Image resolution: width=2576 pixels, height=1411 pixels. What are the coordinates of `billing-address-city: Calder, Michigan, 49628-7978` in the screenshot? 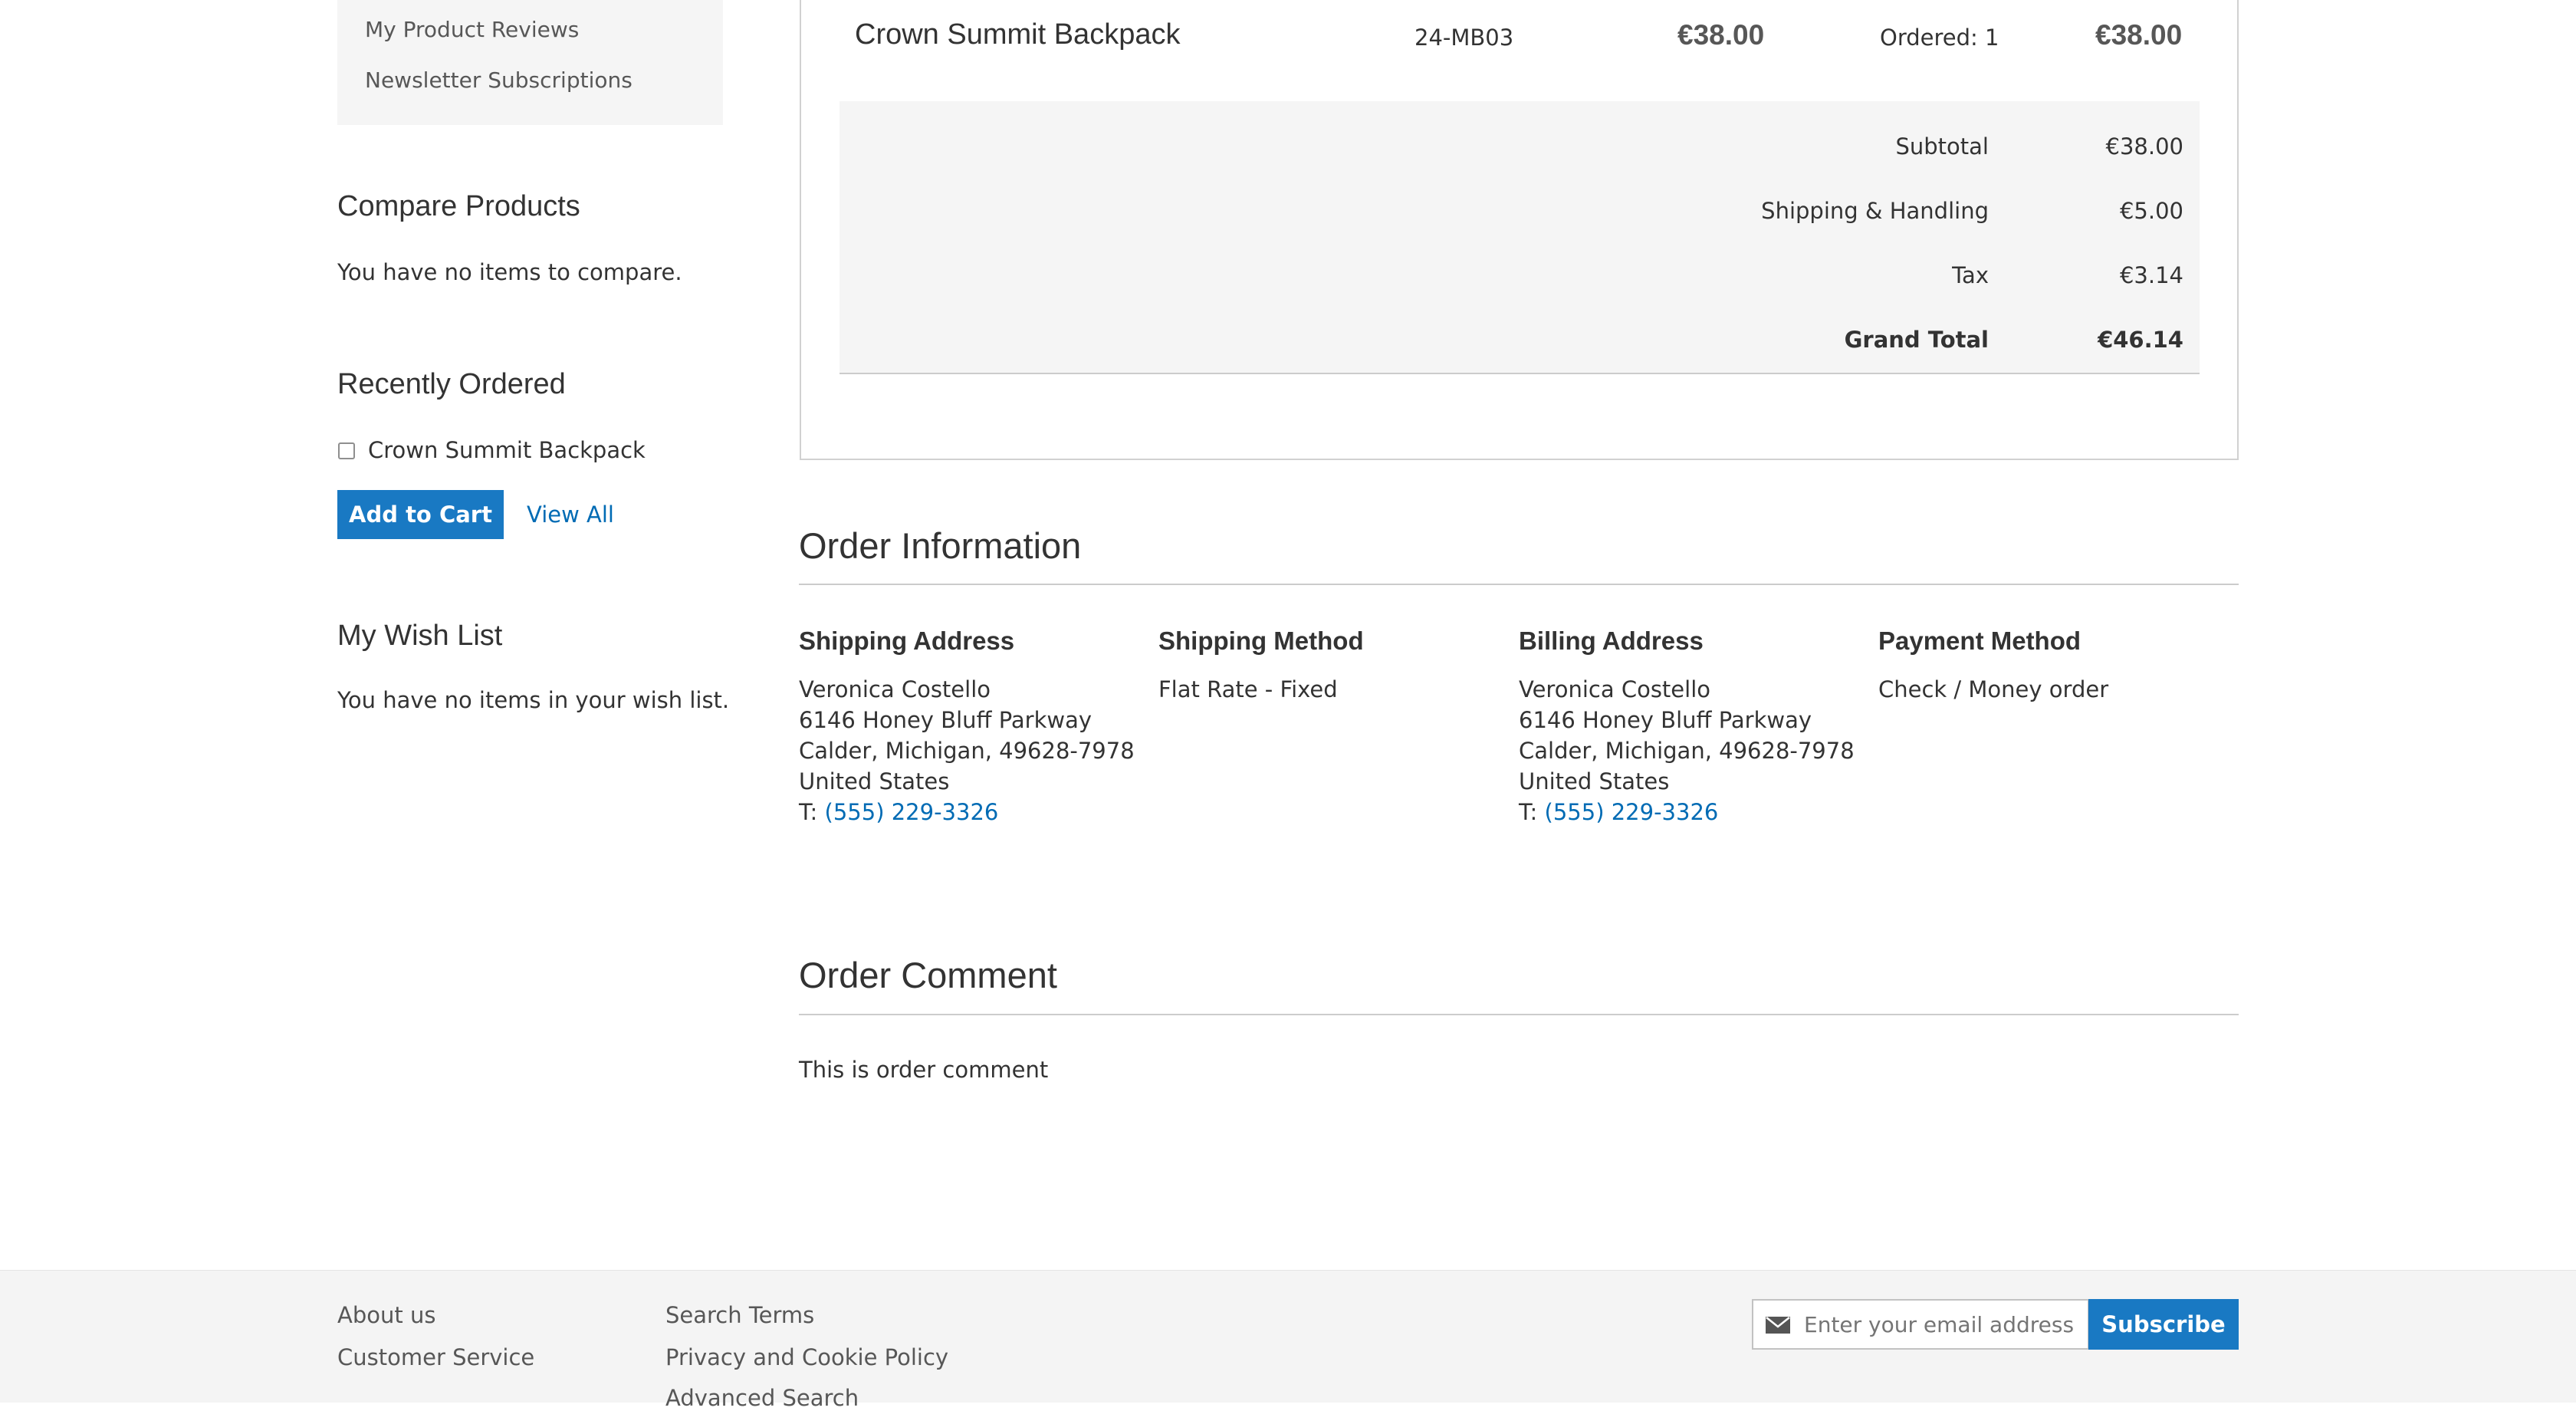 It's located at (1687, 751).